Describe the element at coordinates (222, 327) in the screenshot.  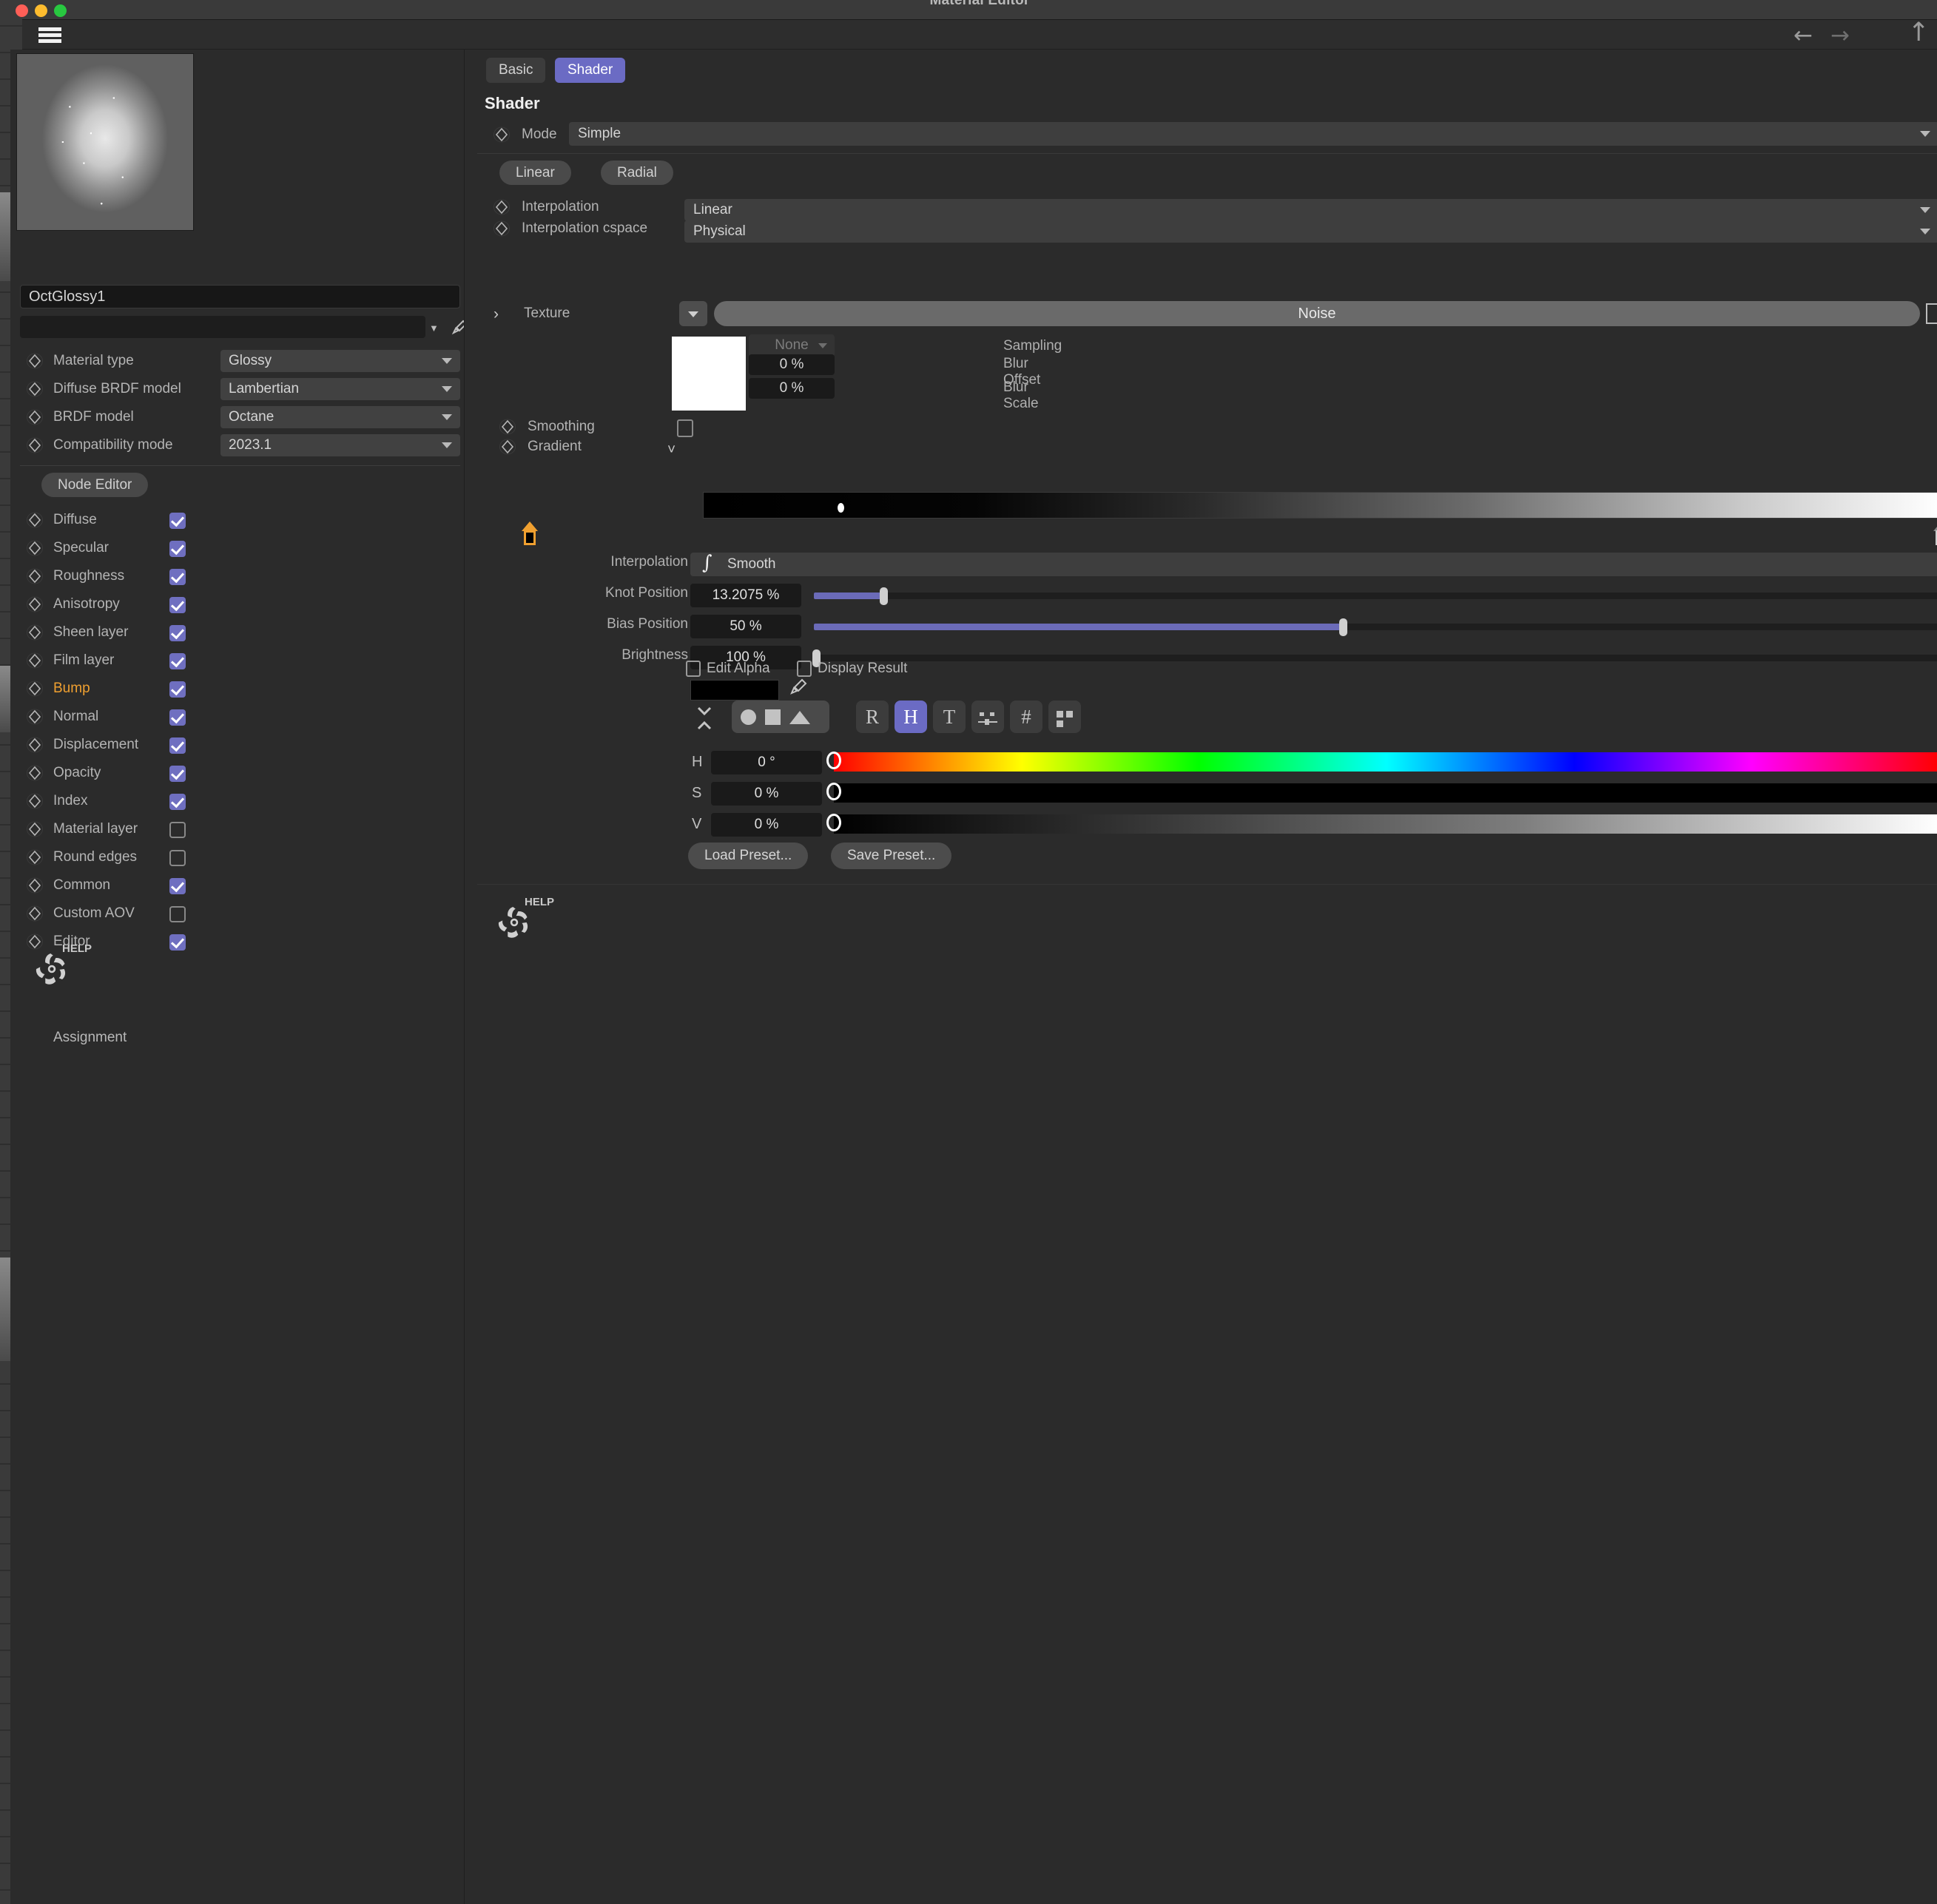
I see `node-selector-field` at that location.